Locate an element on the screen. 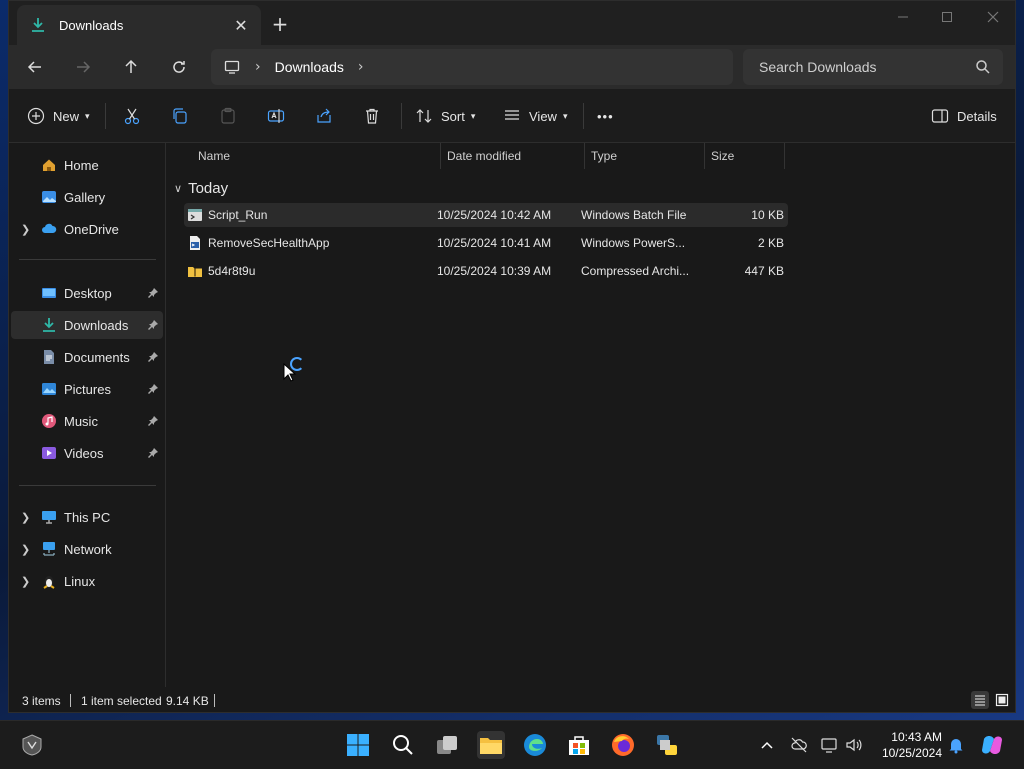 Image resolution: width=1024 pixels, height=769 pixels. tab-downloads: Downloads ✕ is located at coordinates (139, 25).